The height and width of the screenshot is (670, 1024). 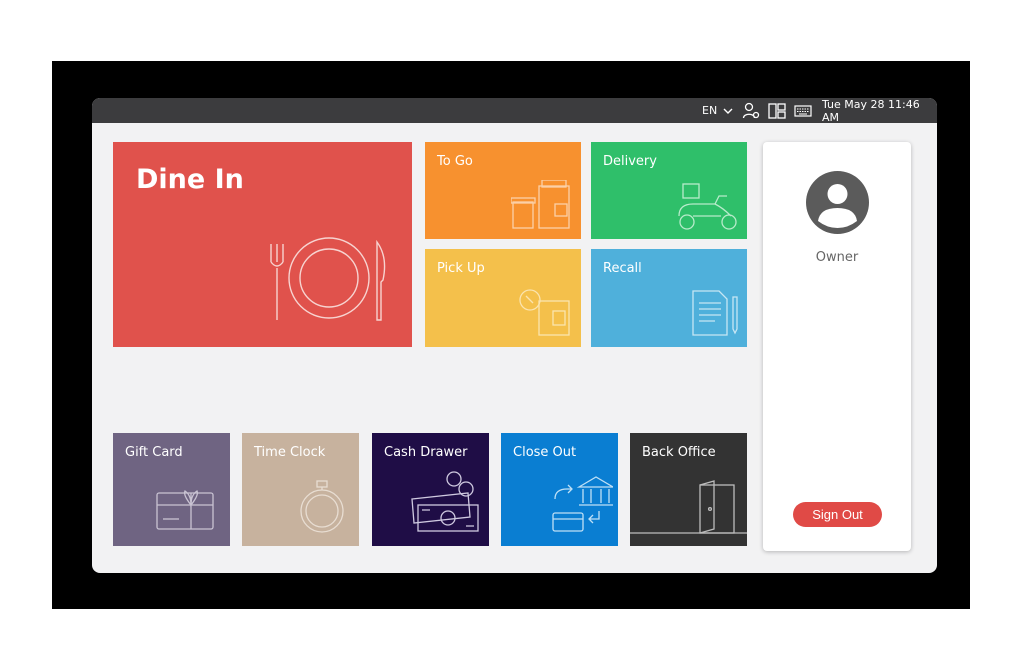 I want to click on to-go-label: To Go, so click(x=455, y=161).